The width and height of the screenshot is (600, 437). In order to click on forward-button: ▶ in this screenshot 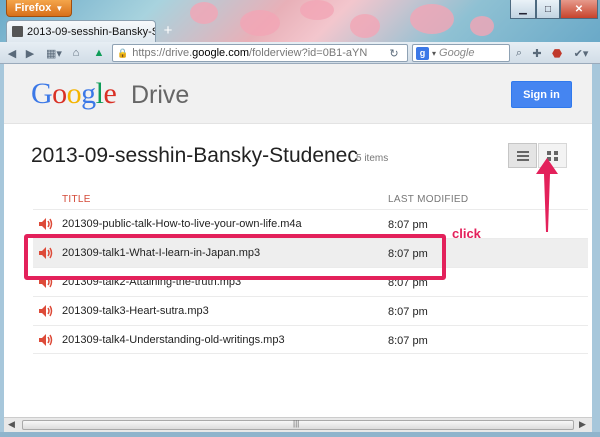, I will do `click(30, 53)`.